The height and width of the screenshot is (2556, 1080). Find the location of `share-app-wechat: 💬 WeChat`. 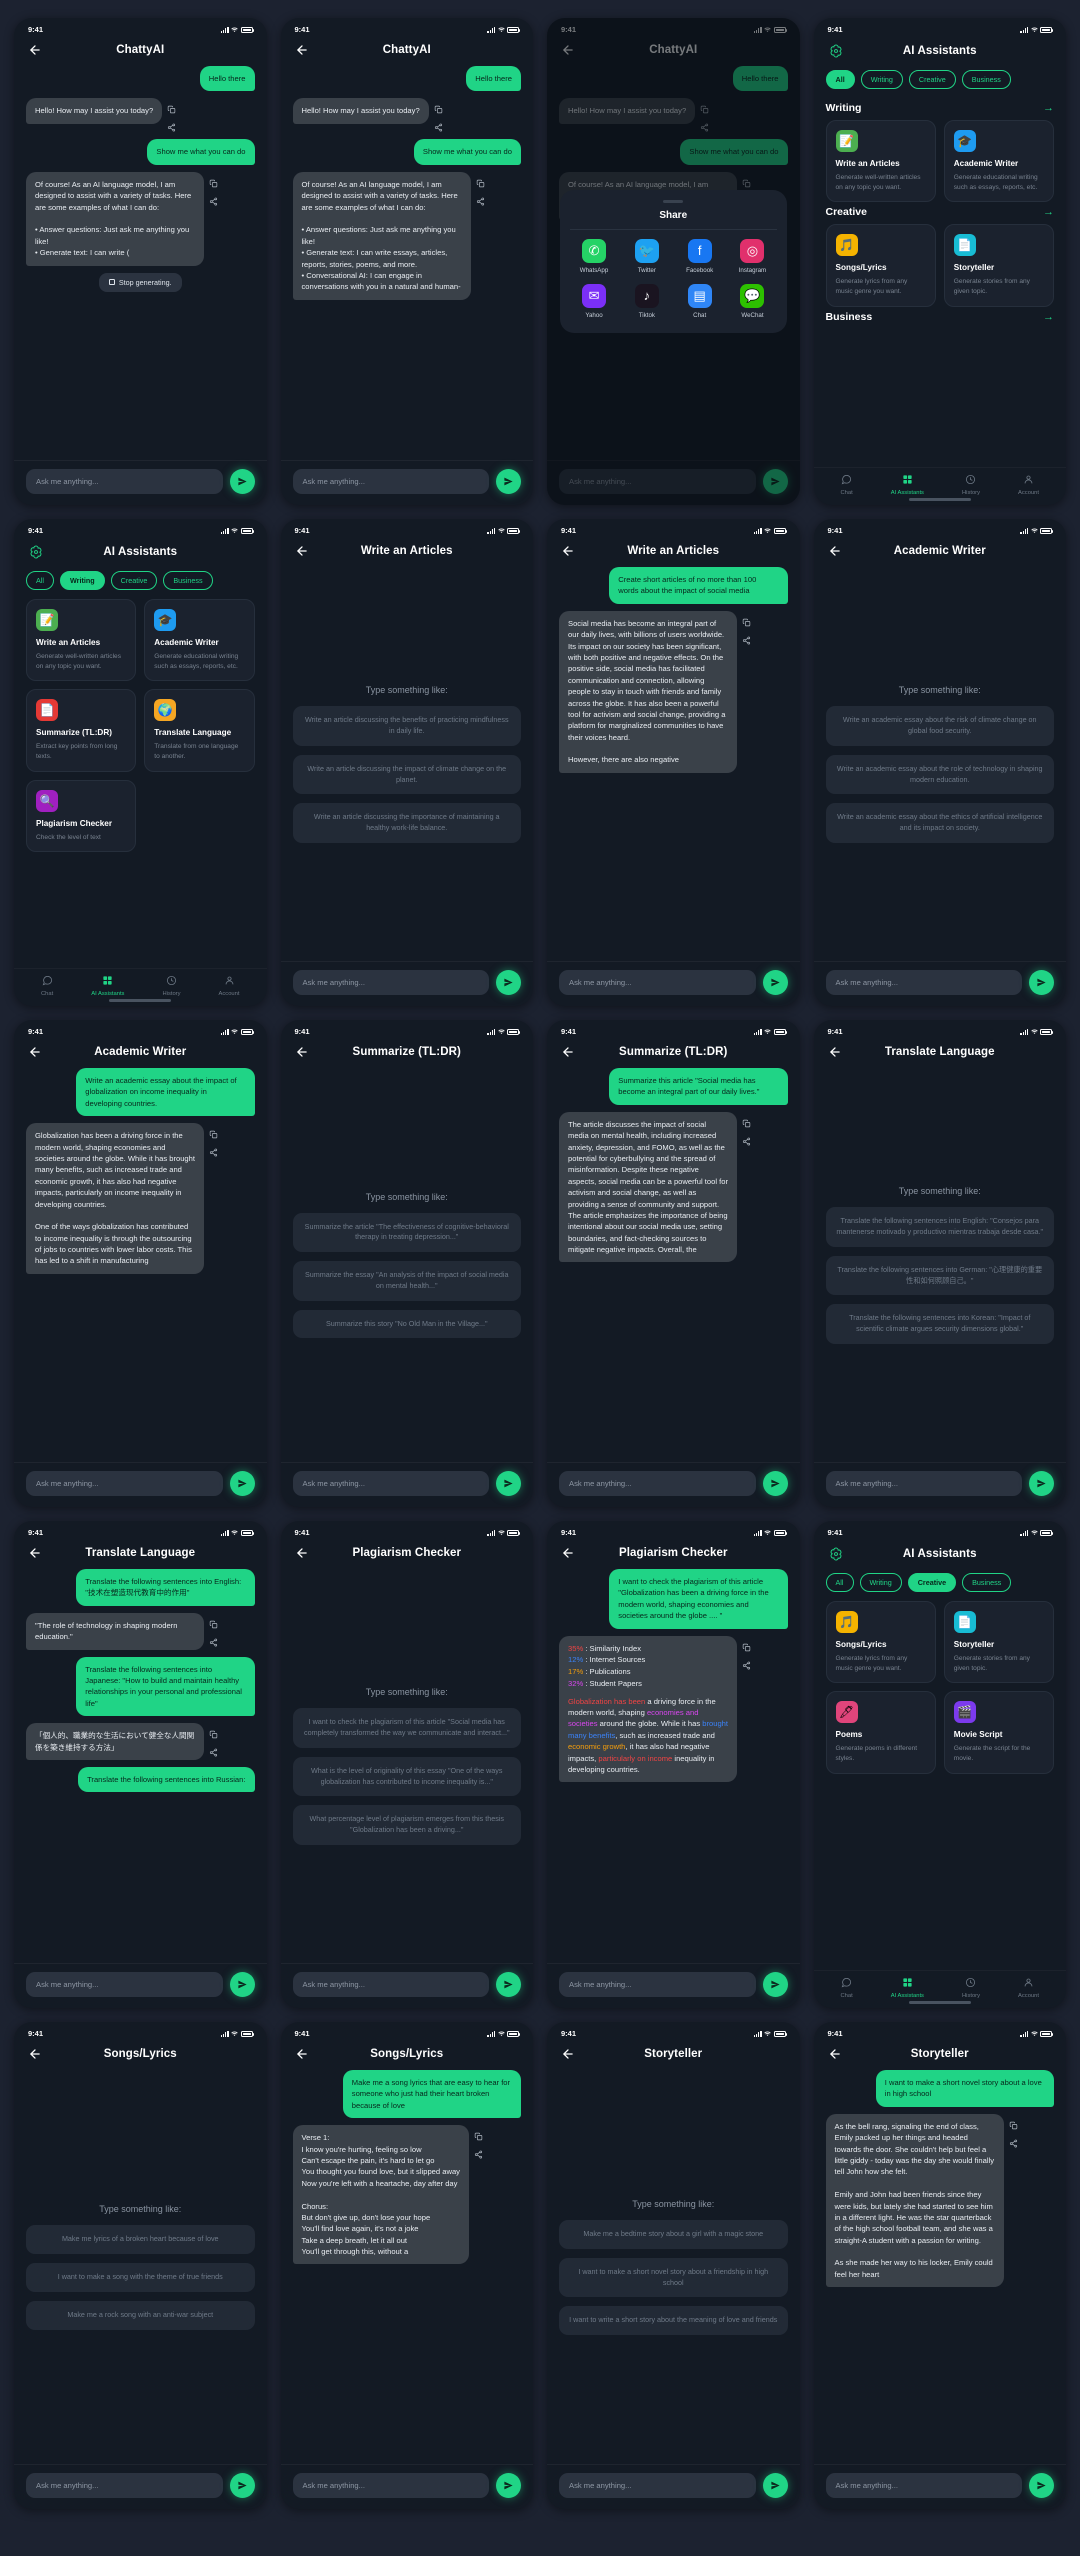

share-app-wechat: 💬 WeChat is located at coordinates (752, 301).